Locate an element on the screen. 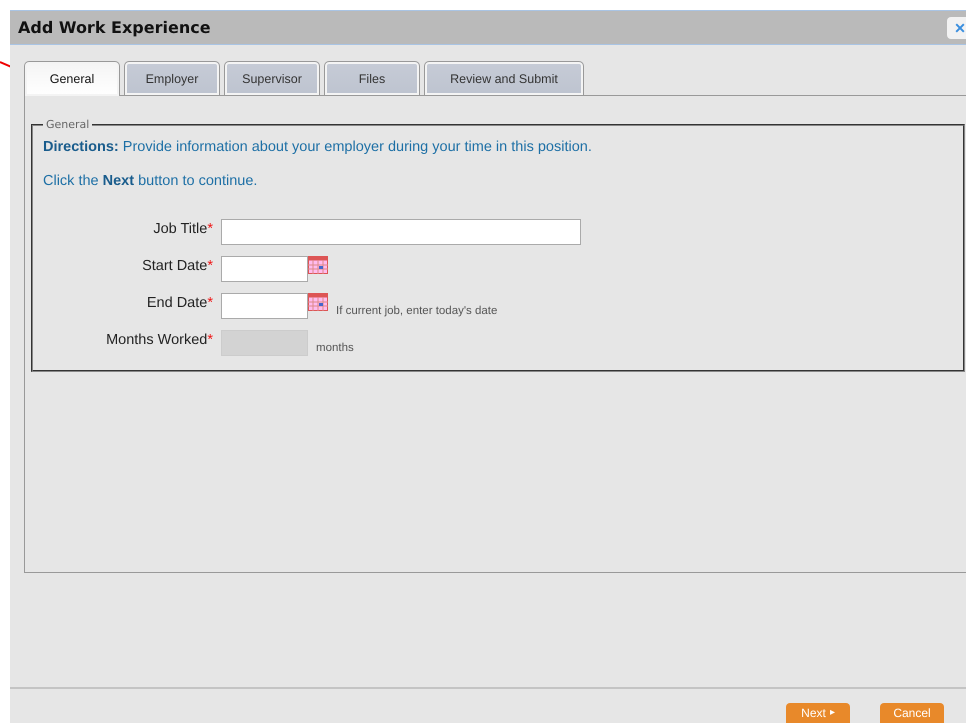  section-legend: General is located at coordinates (67, 124).